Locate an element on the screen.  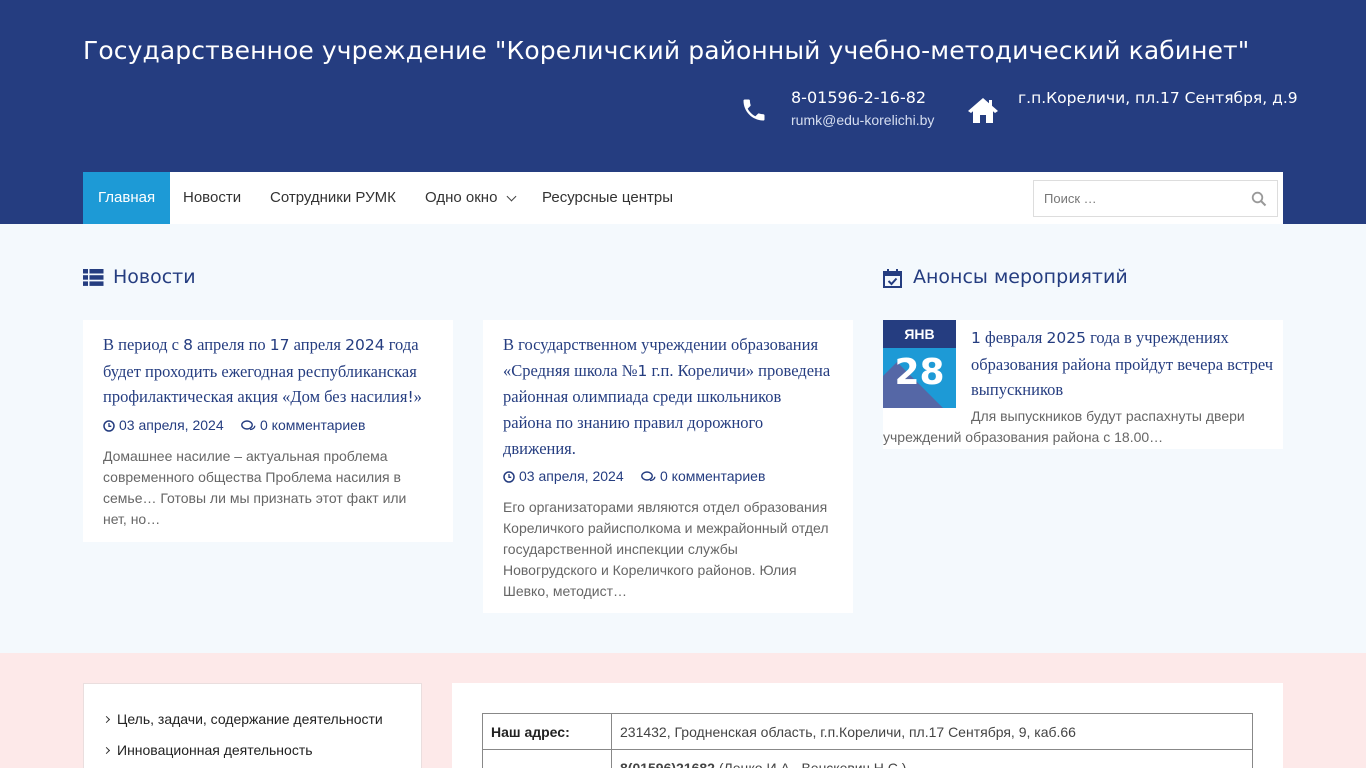
nav-item-home: Главная is located at coordinates (127, 198).